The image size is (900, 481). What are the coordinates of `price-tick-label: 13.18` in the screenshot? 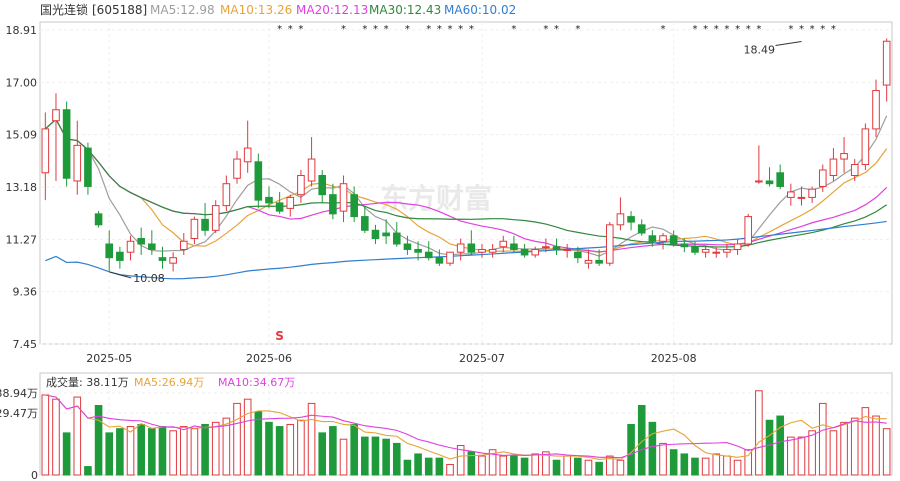 It's located at (22, 187).